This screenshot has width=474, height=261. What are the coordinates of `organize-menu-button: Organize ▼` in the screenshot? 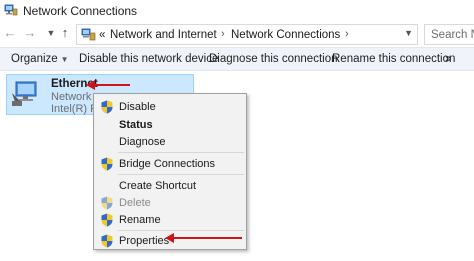 It's located at (40, 59).